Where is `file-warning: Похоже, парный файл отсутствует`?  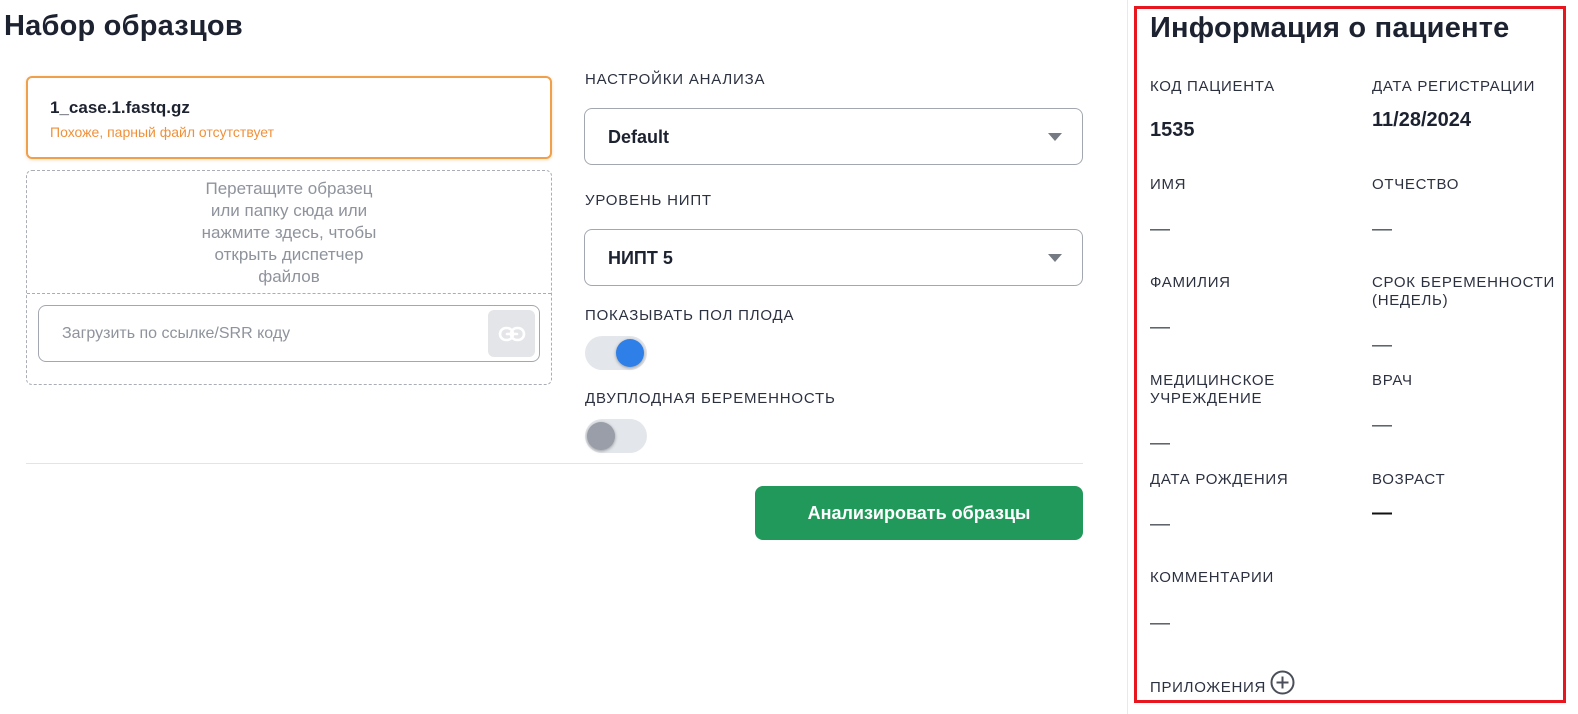 file-warning: Похоже, парный файл отсутствует is located at coordinates (162, 132).